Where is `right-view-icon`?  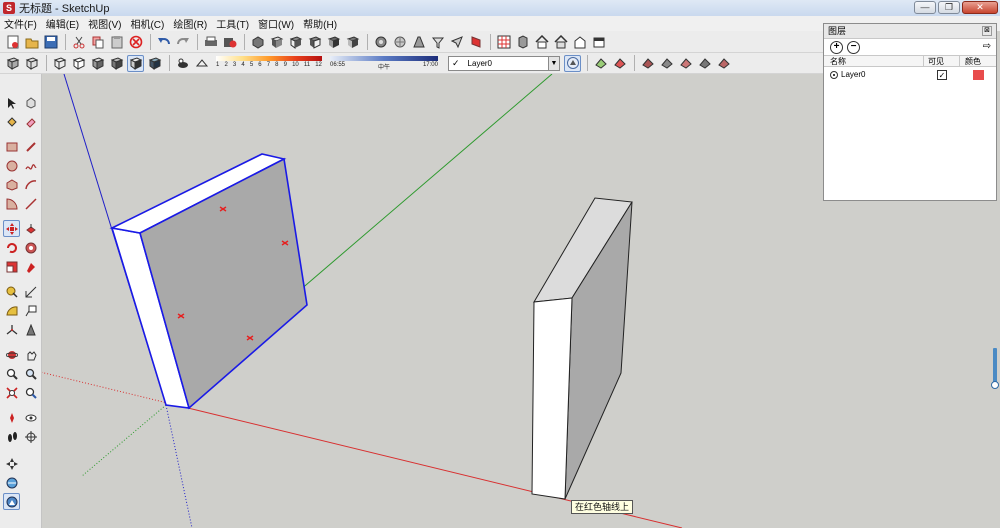
right-view-icon is located at coordinates (314, 41).